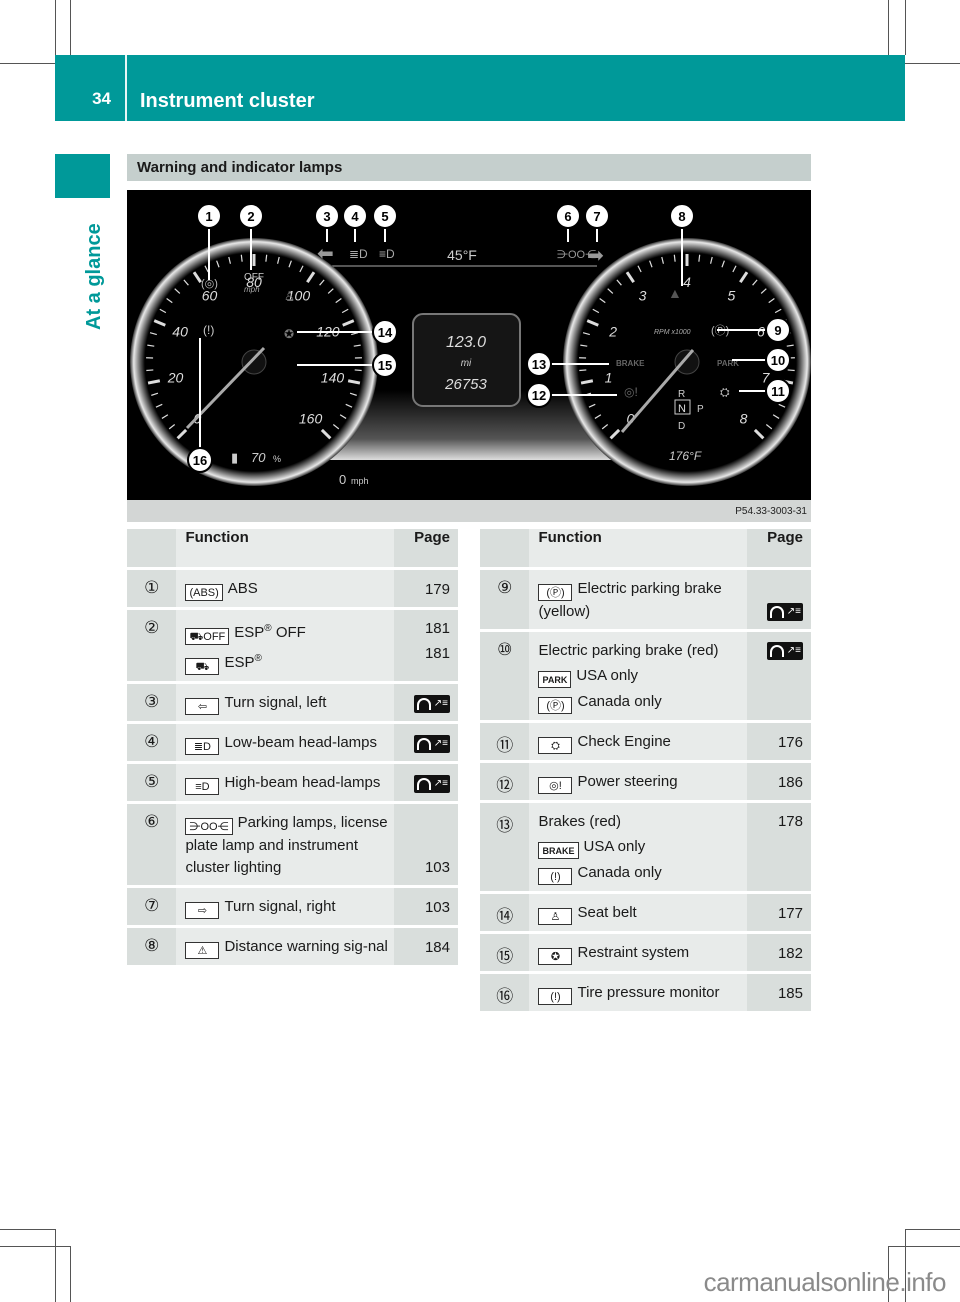  Describe the element at coordinates (775, 822) in the screenshot. I see `page-stack: 178` at that location.